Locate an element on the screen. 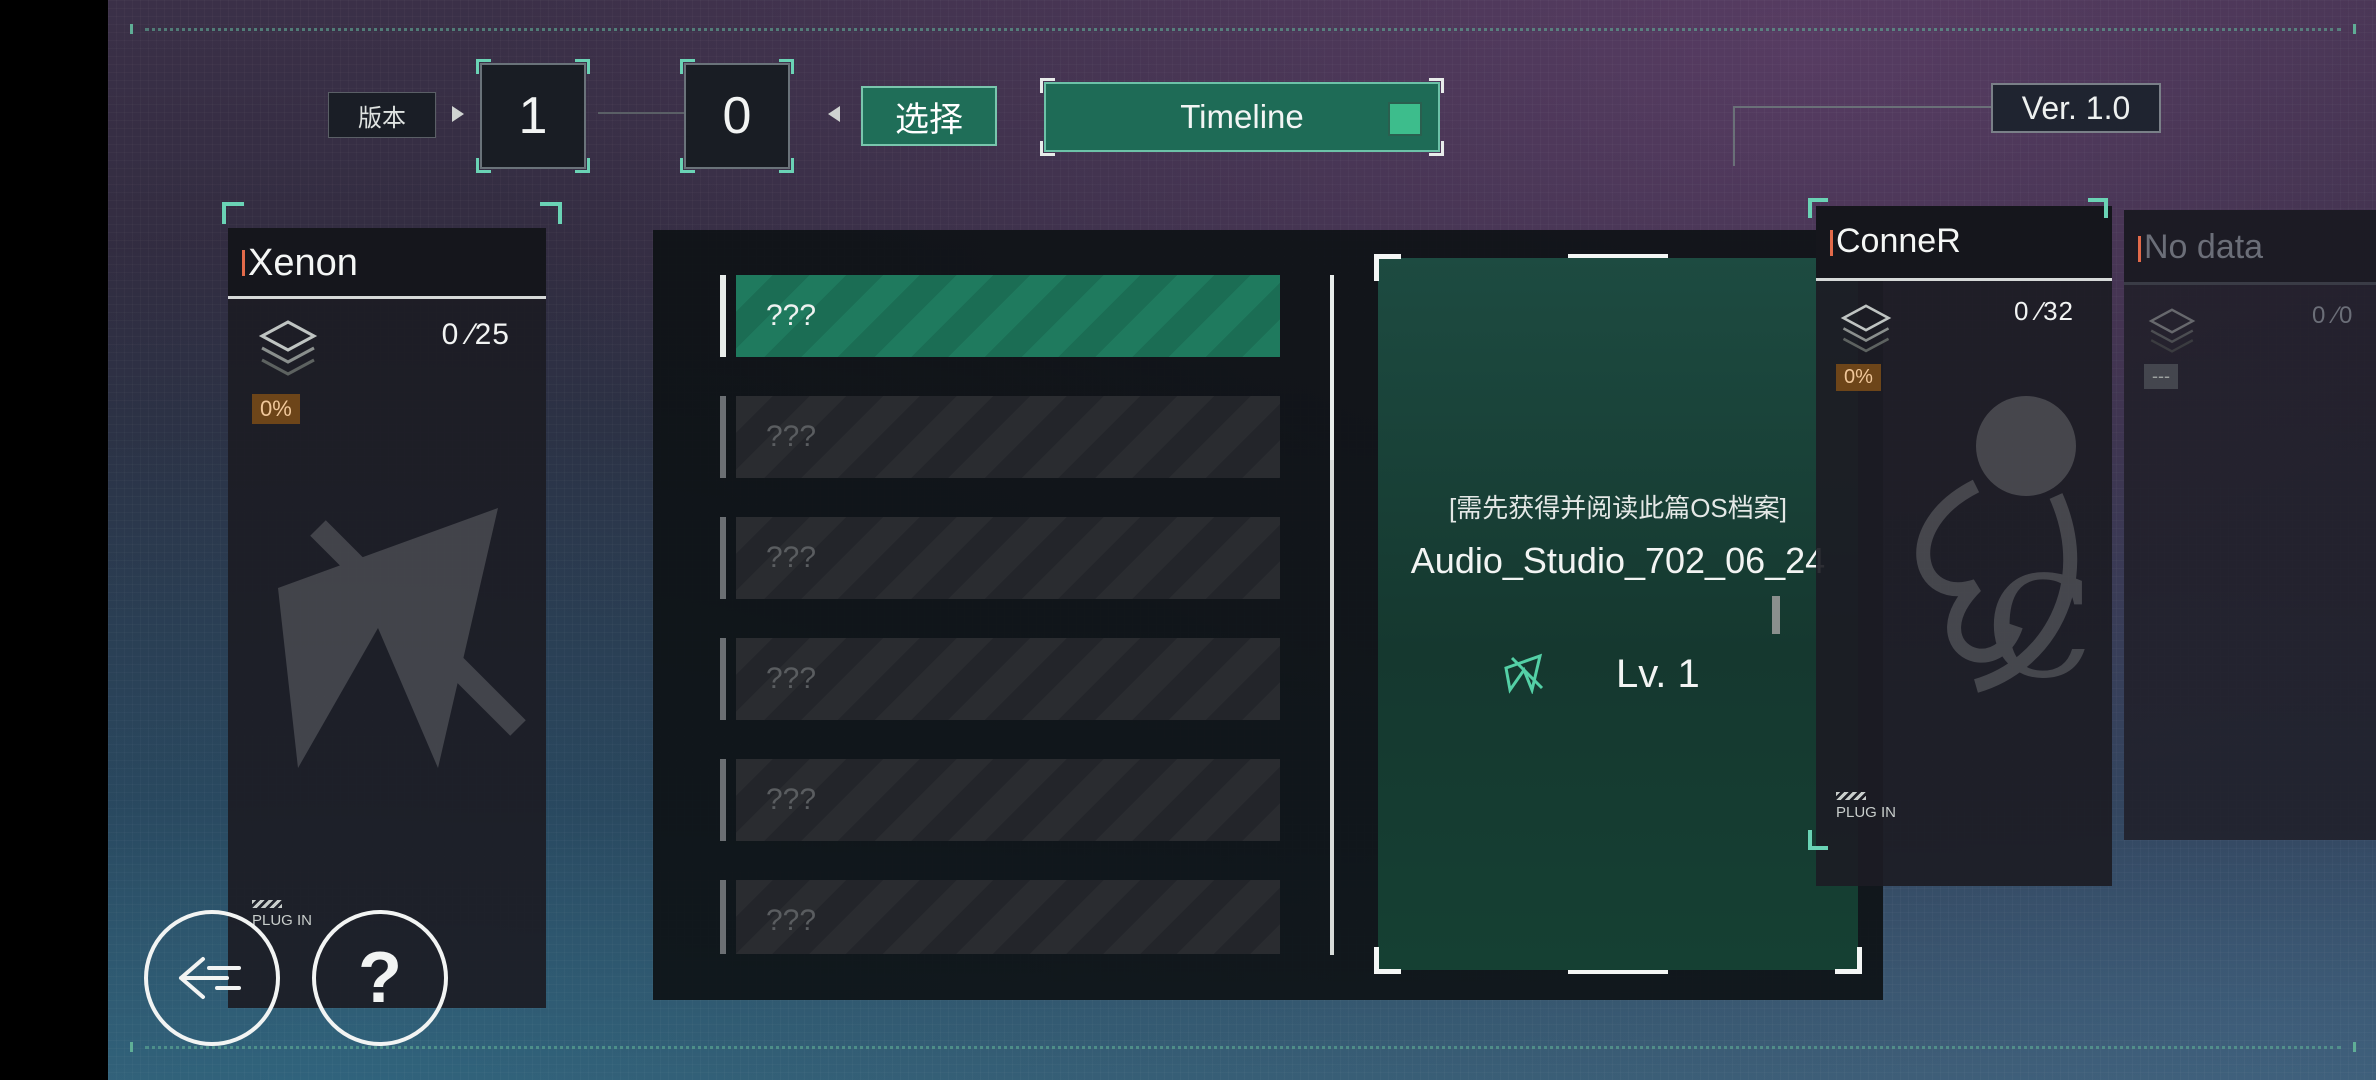 This screenshot has width=2376, height=1080. card-header: ConneR is located at coordinates (1964, 242).